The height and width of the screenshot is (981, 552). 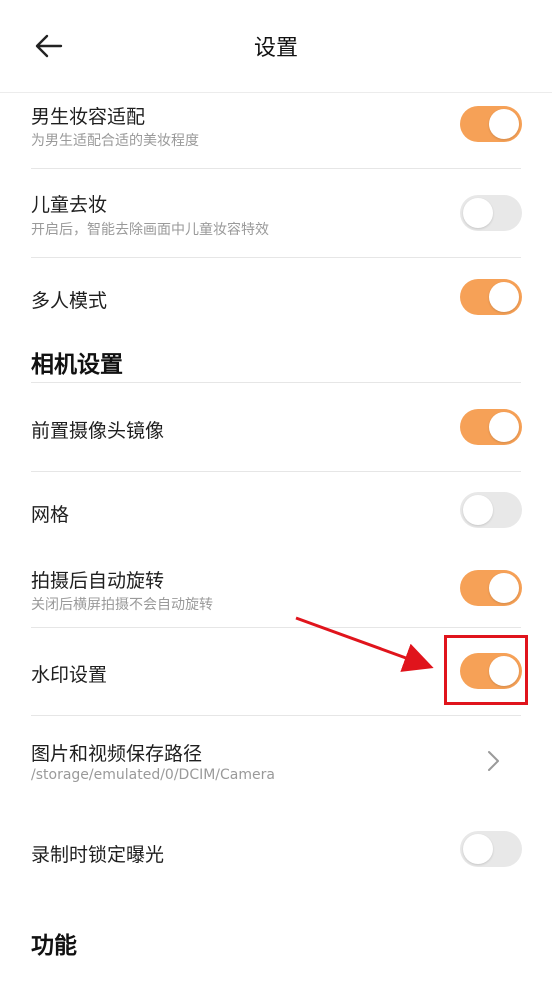 What do you see at coordinates (98, 431) in the screenshot?
I see `setting-label: 前置摄像头镜像` at bounding box center [98, 431].